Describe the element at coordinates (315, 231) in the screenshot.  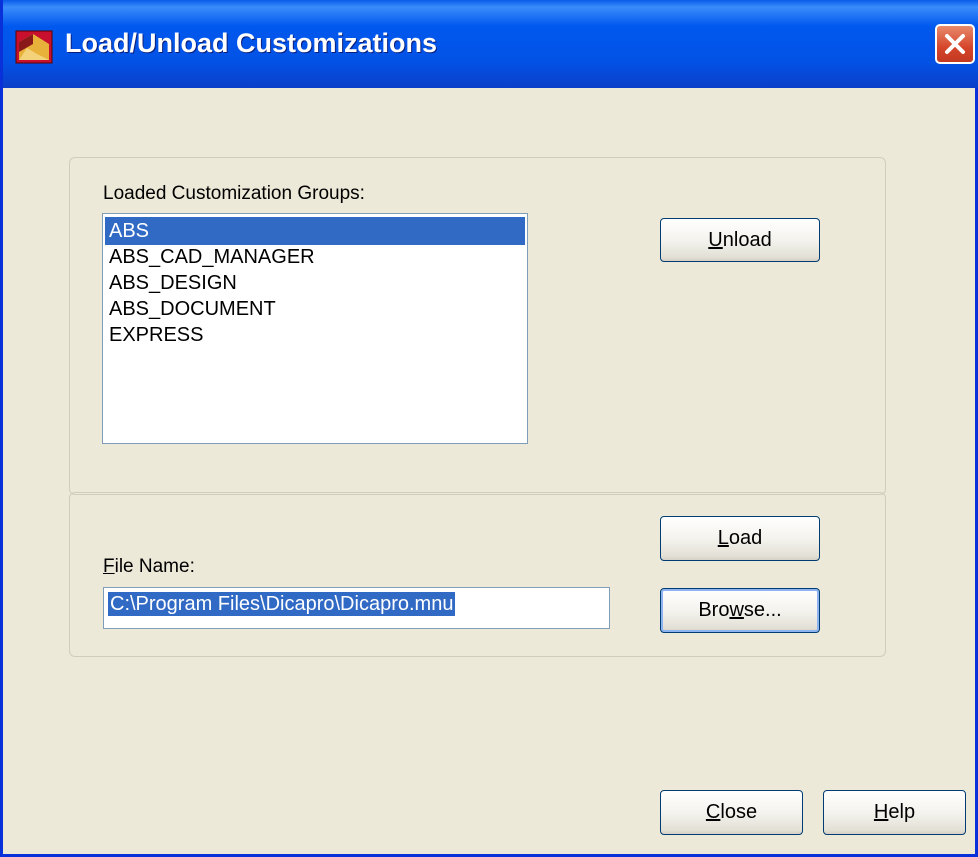
I see `list-item: ABS` at that location.